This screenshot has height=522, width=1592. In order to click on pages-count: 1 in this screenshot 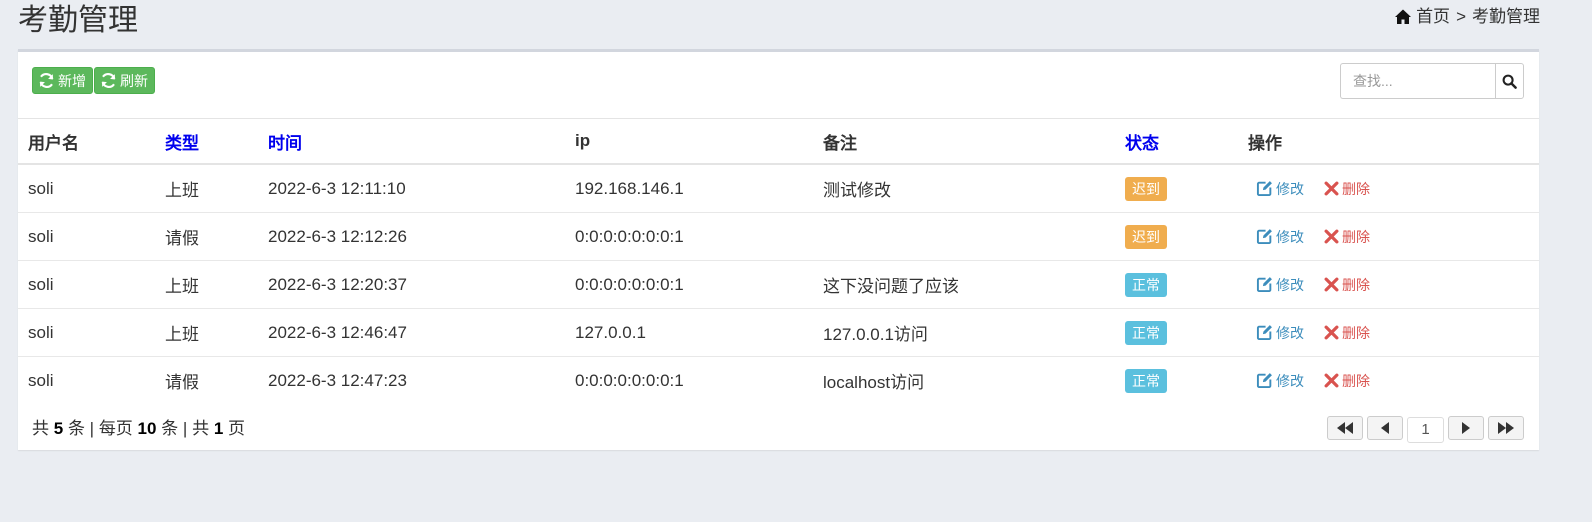, I will do `click(218, 428)`.